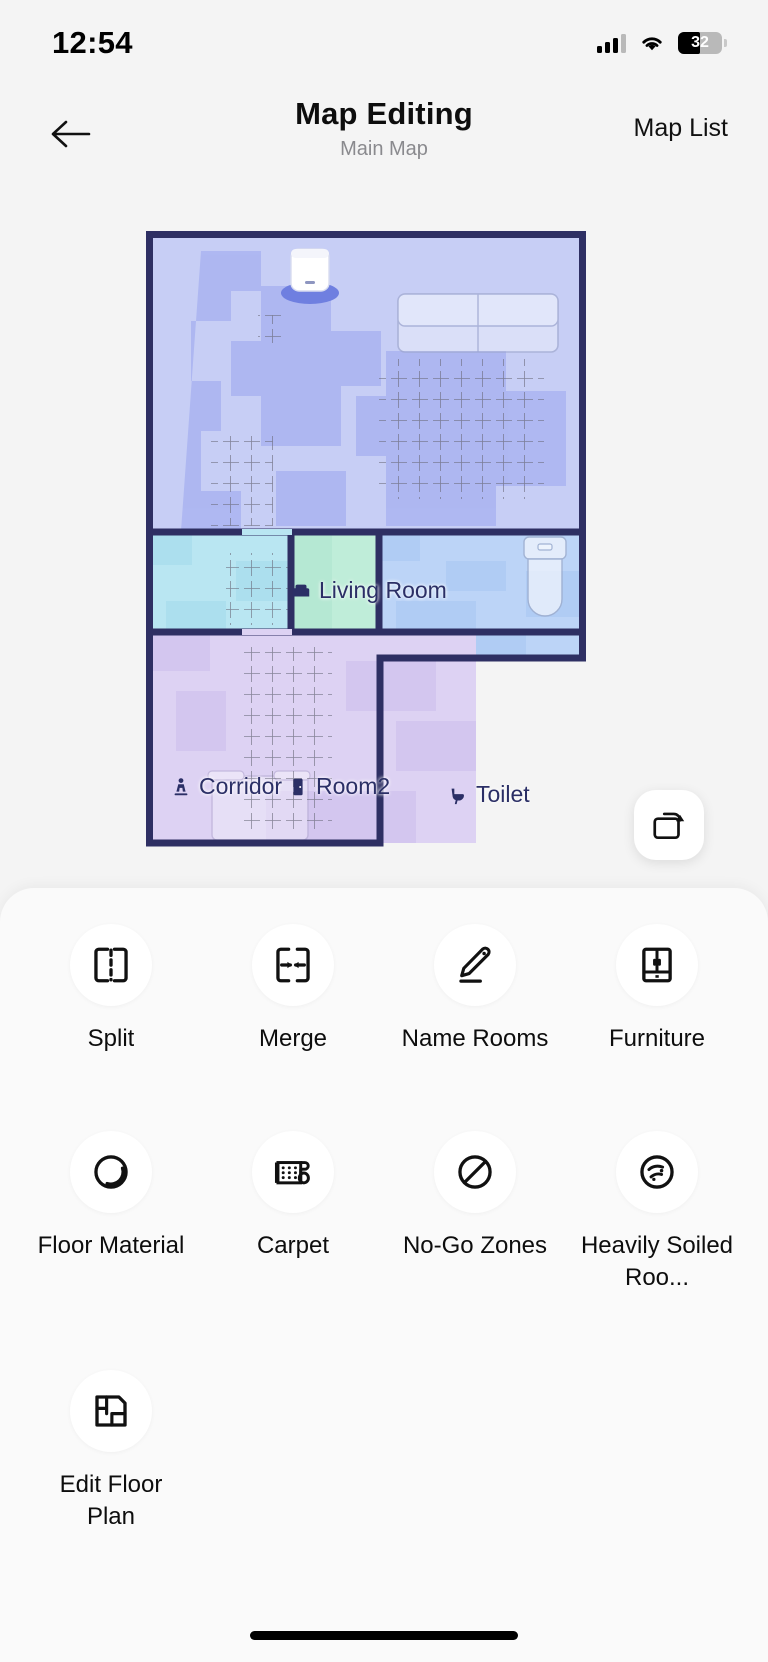 The width and height of the screenshot is (768, 1662). Describe the element at coordinates (384, 1635) in the screenshot. I see `home-indicator` at that location.